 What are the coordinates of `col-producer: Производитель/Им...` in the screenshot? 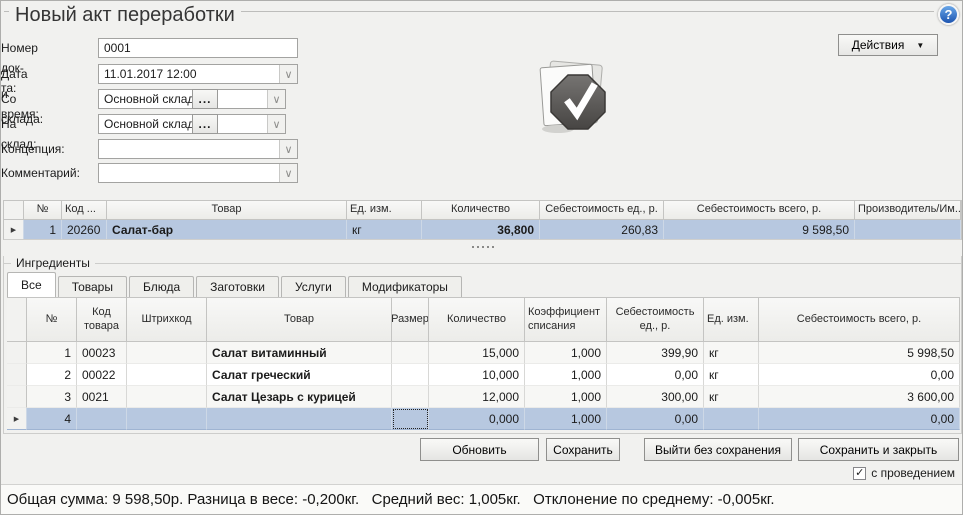 It's located at (908, 210).